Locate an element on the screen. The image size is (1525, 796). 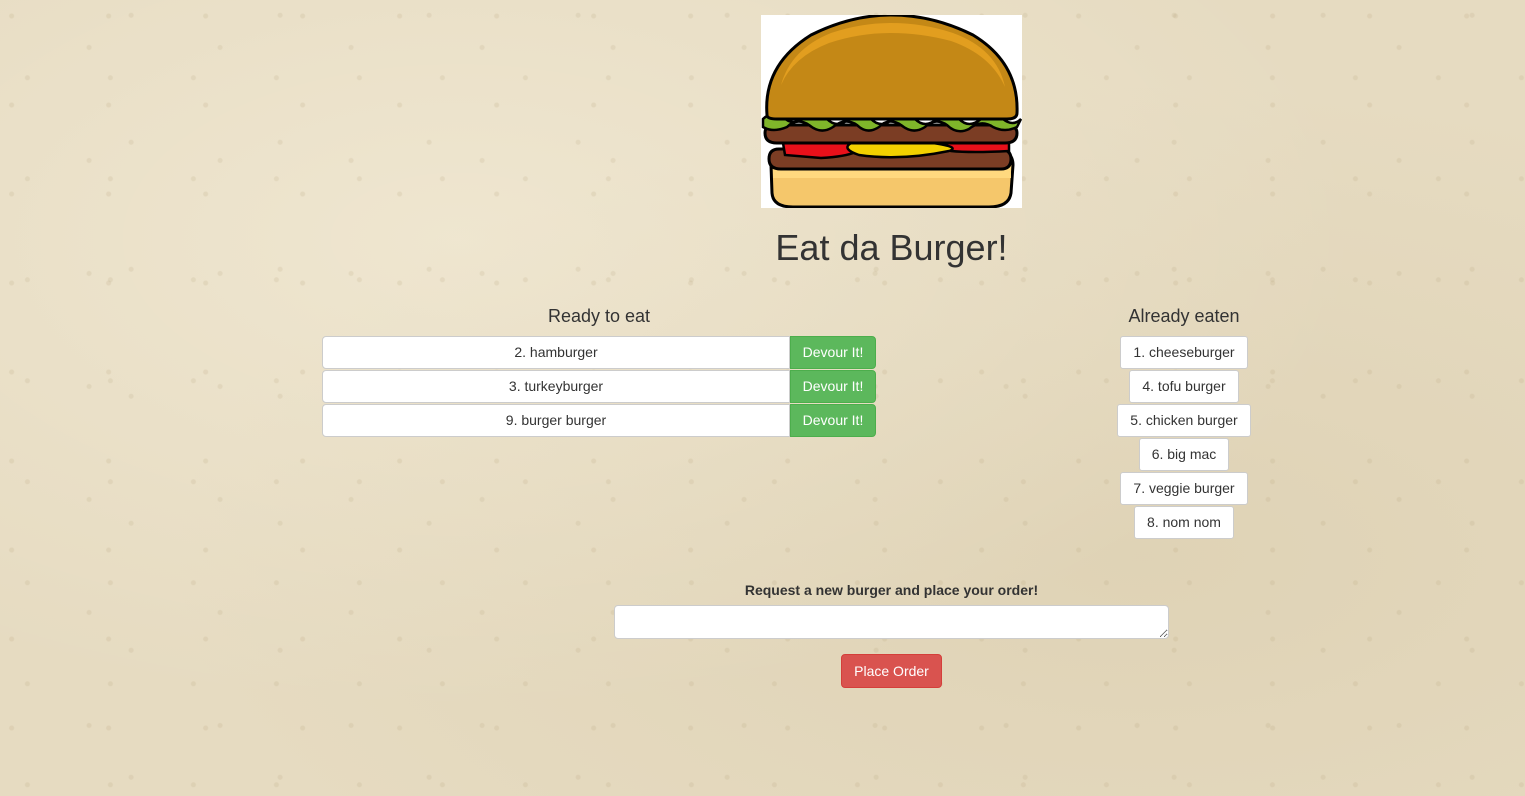
hamburger-icon is located at coordinates (891, 111).